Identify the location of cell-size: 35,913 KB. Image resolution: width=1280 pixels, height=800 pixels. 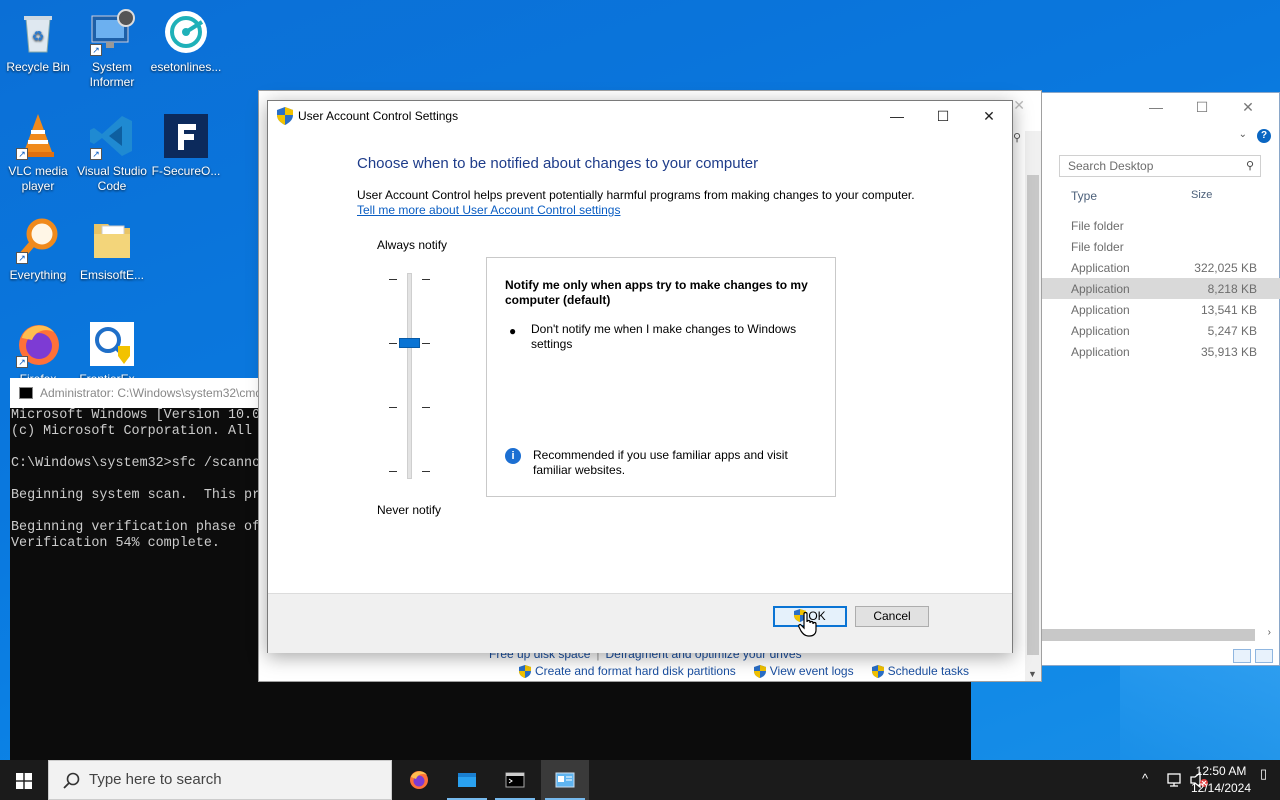
(1228, 352).